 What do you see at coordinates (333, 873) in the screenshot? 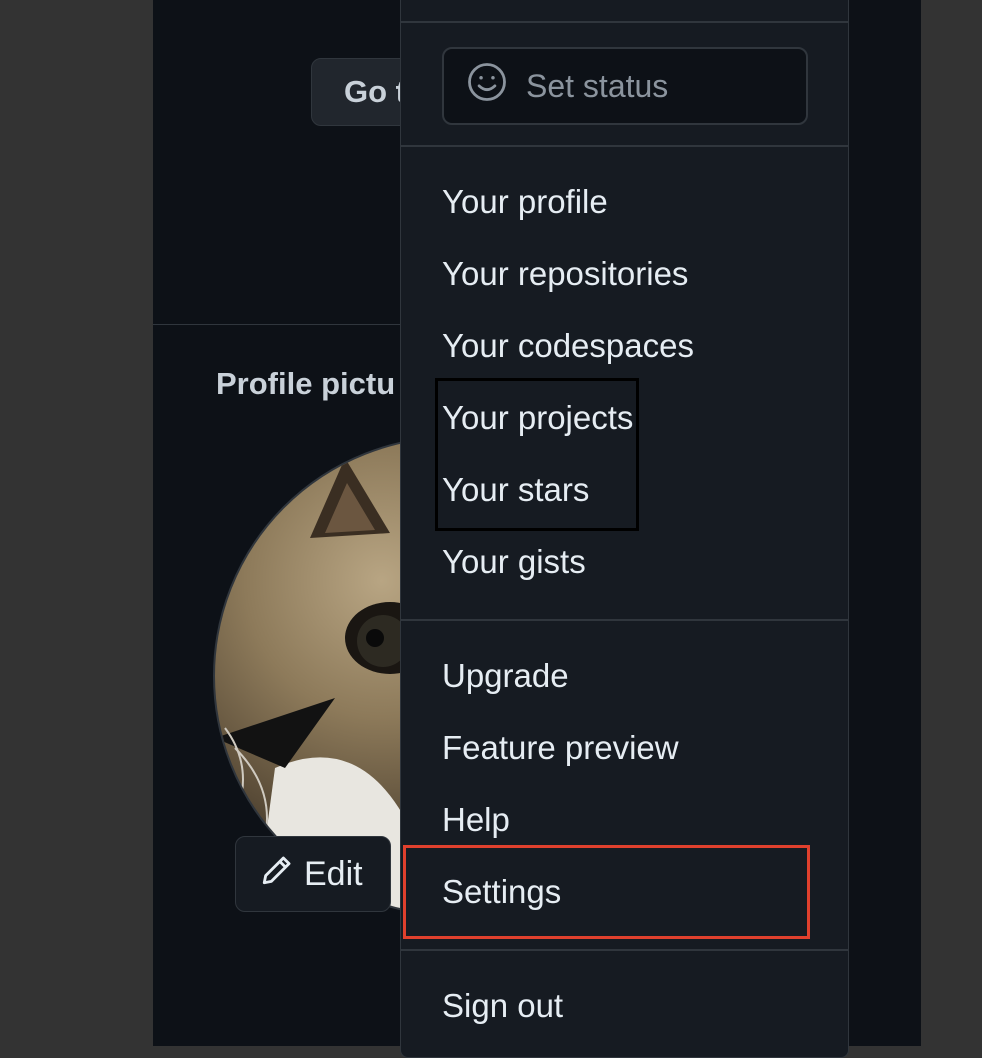
I see `edit-label: Edit` at bounding box center [333, 873].